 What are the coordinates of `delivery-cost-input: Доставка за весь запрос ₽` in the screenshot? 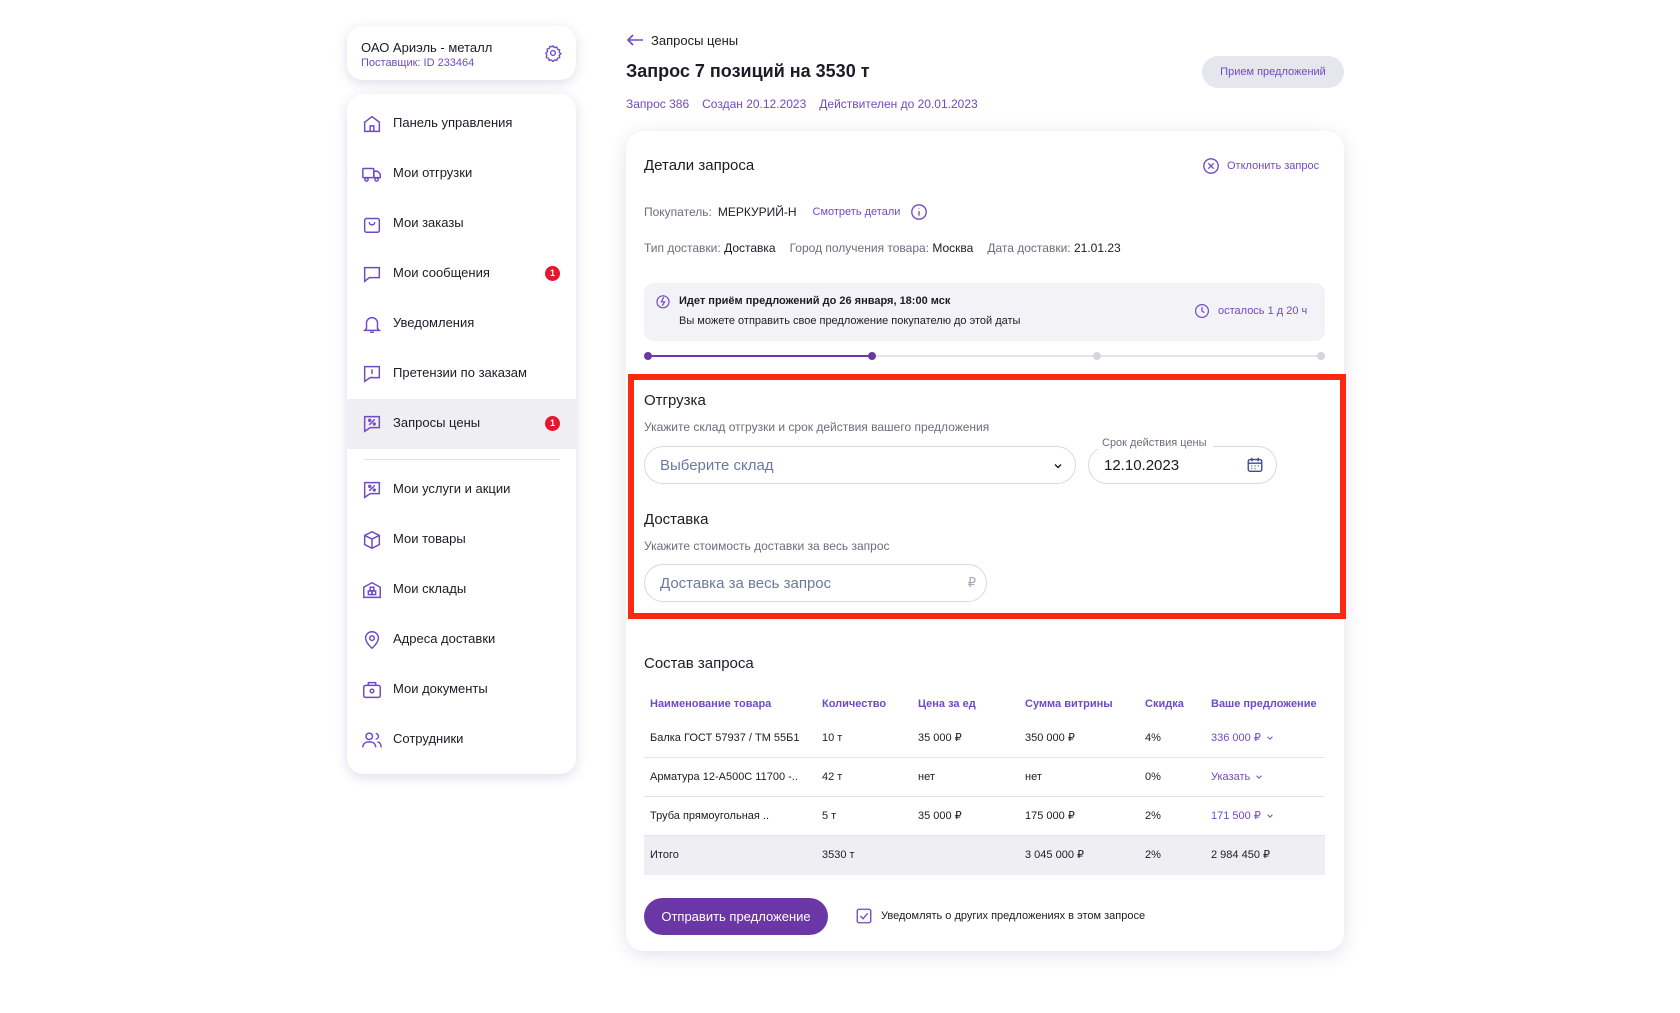 It's located at (815, 583).